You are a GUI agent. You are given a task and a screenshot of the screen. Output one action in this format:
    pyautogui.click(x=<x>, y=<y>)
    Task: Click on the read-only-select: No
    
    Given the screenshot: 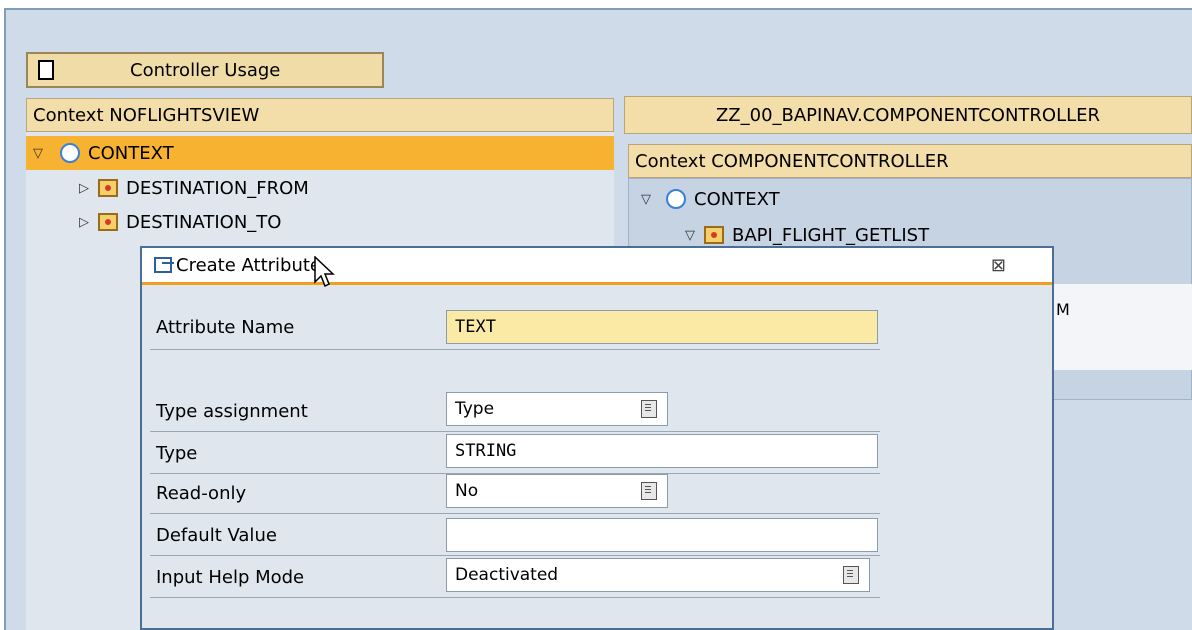 What is the action you would take?
    pyautogui.click(x=557, y=491)
    